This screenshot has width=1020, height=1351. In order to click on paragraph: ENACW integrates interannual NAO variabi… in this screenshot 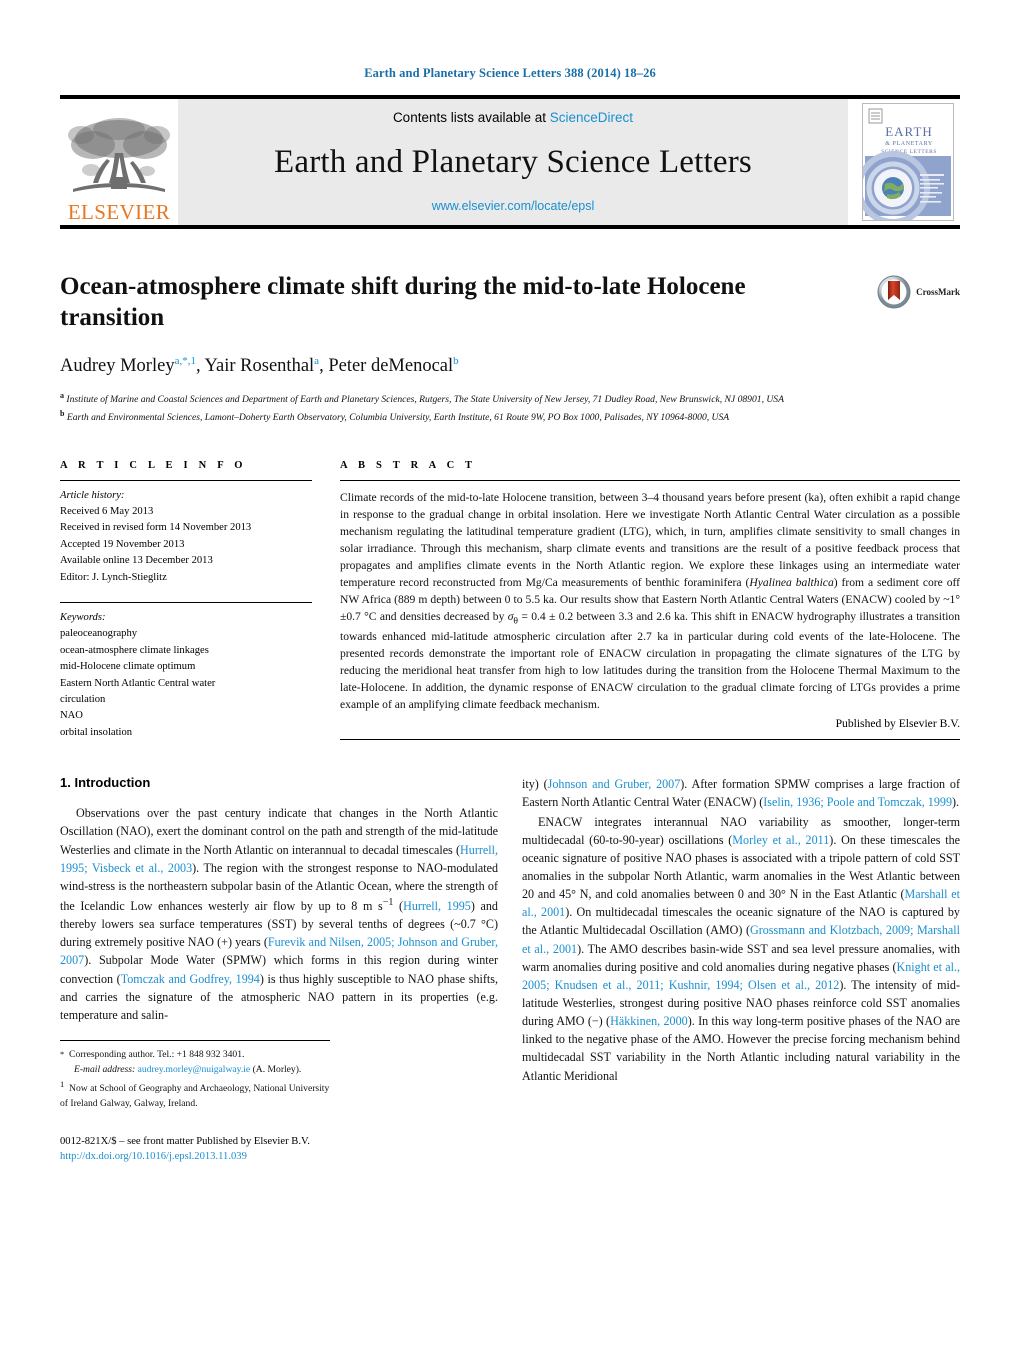, I will do `click(741, 948)`.